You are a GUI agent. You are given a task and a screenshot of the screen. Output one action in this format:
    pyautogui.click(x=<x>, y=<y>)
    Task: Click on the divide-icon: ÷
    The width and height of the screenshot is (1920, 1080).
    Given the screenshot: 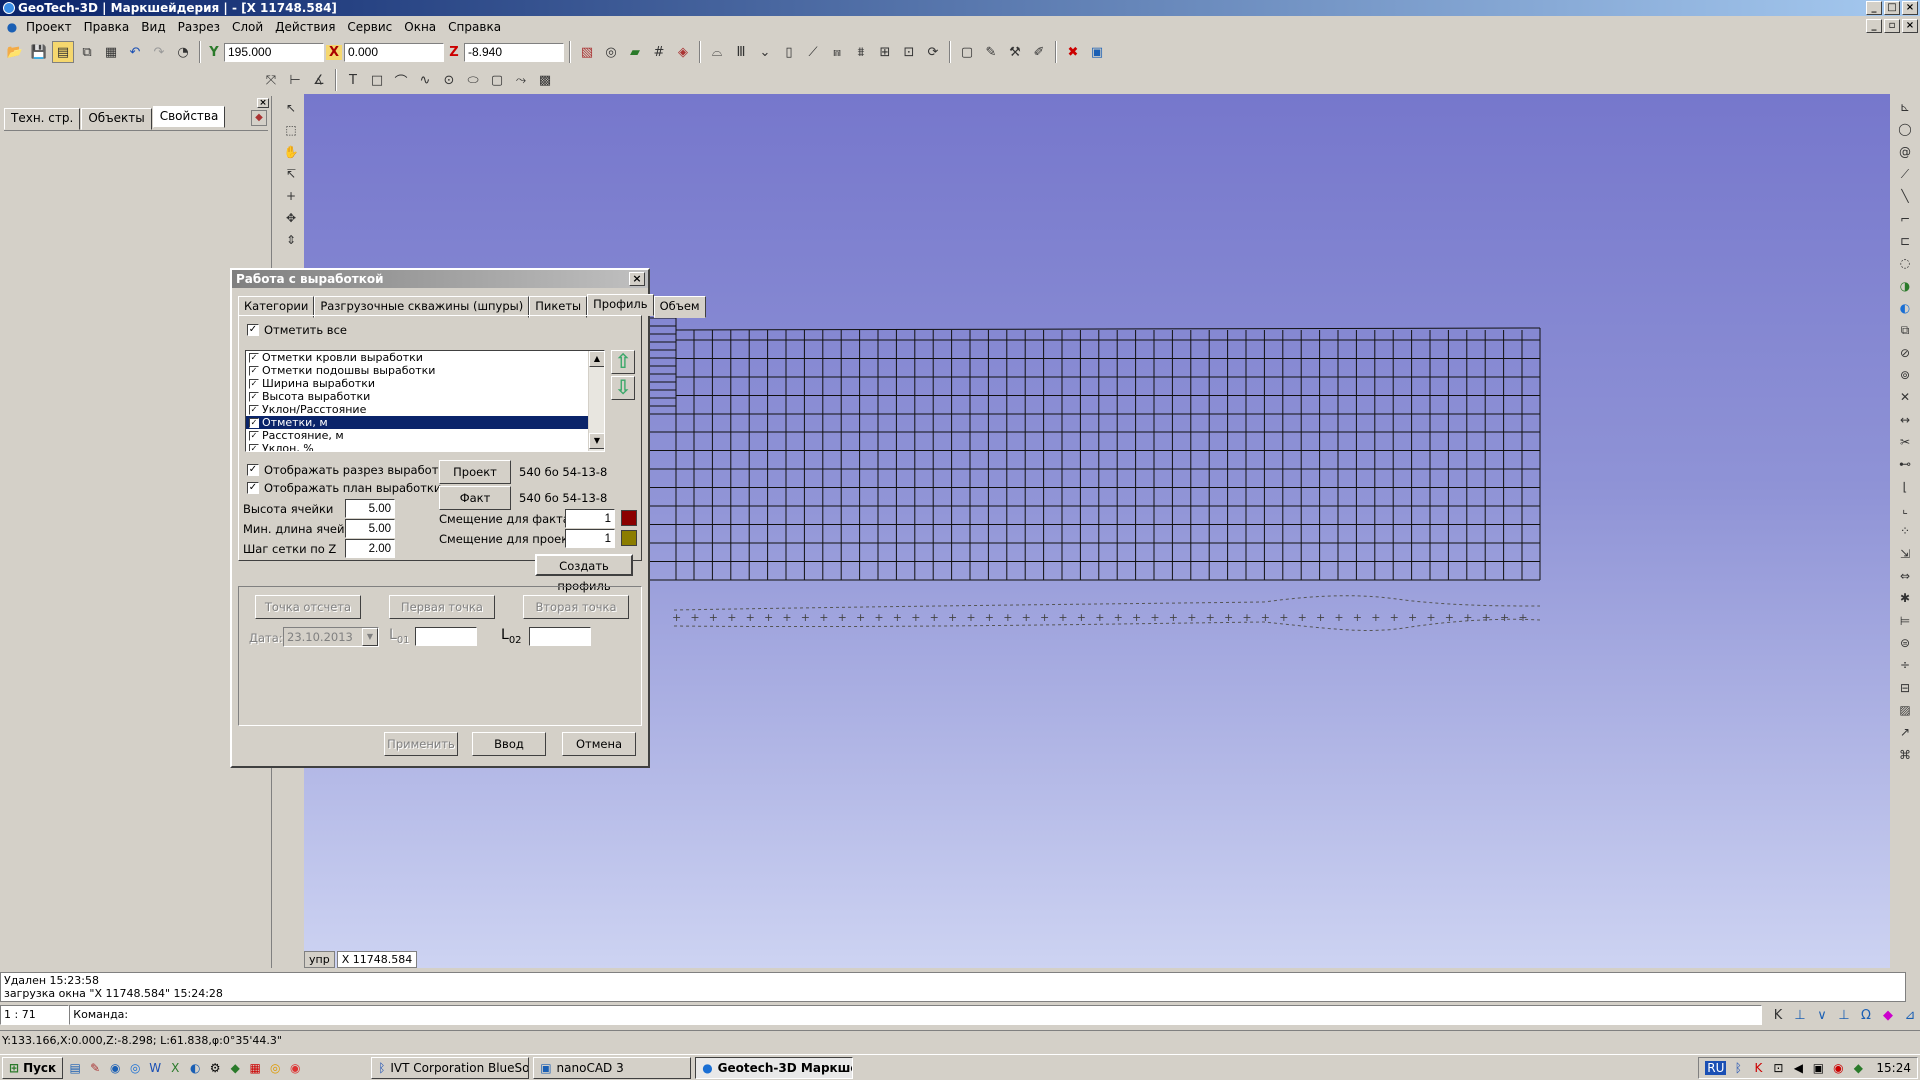 What is the action you would take?
    pyautogui.click(x=1905, y=665)
    